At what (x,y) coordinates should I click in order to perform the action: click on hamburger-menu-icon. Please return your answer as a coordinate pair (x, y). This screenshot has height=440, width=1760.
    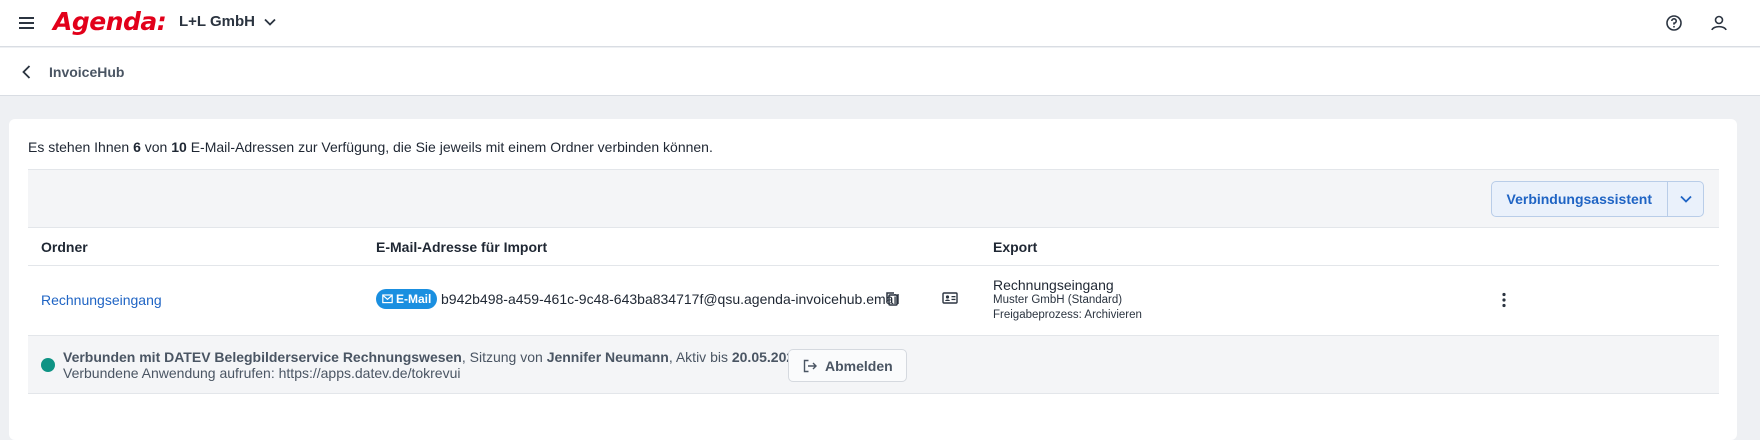
    Looking at the image, I should click on (27, 23).